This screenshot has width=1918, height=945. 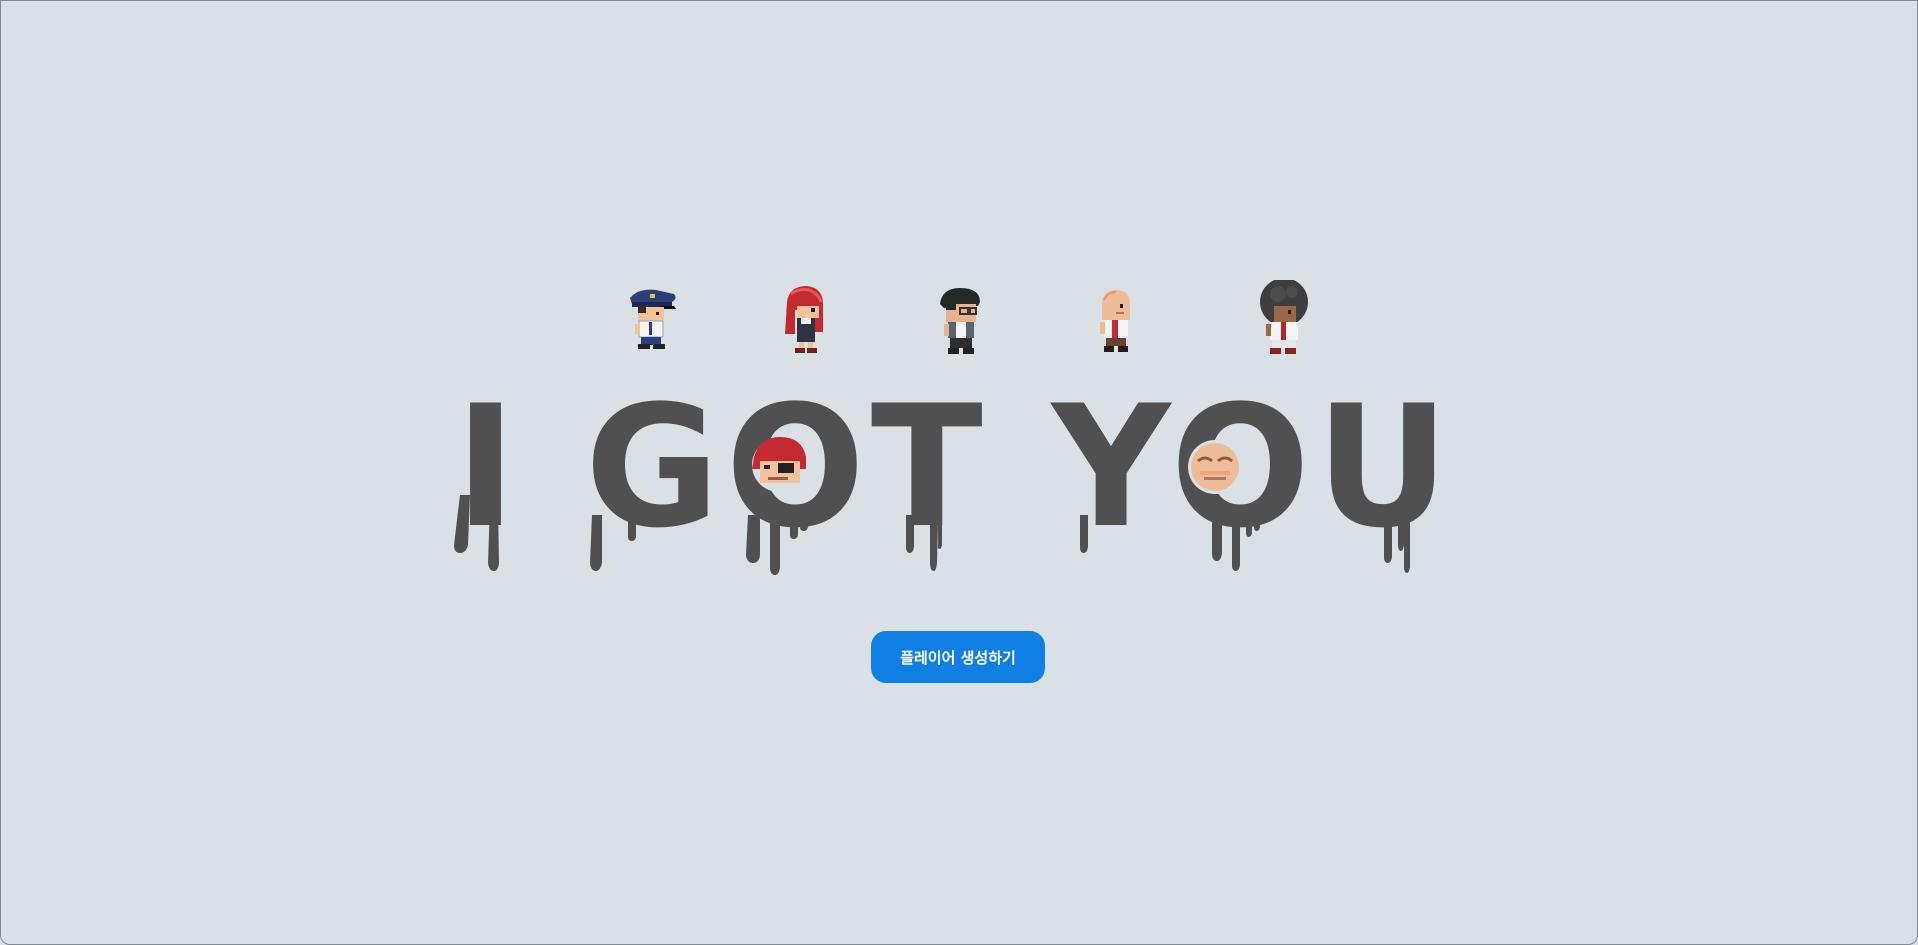 I want to click on o-face-bald-icon, so click(x=1215, y=467).